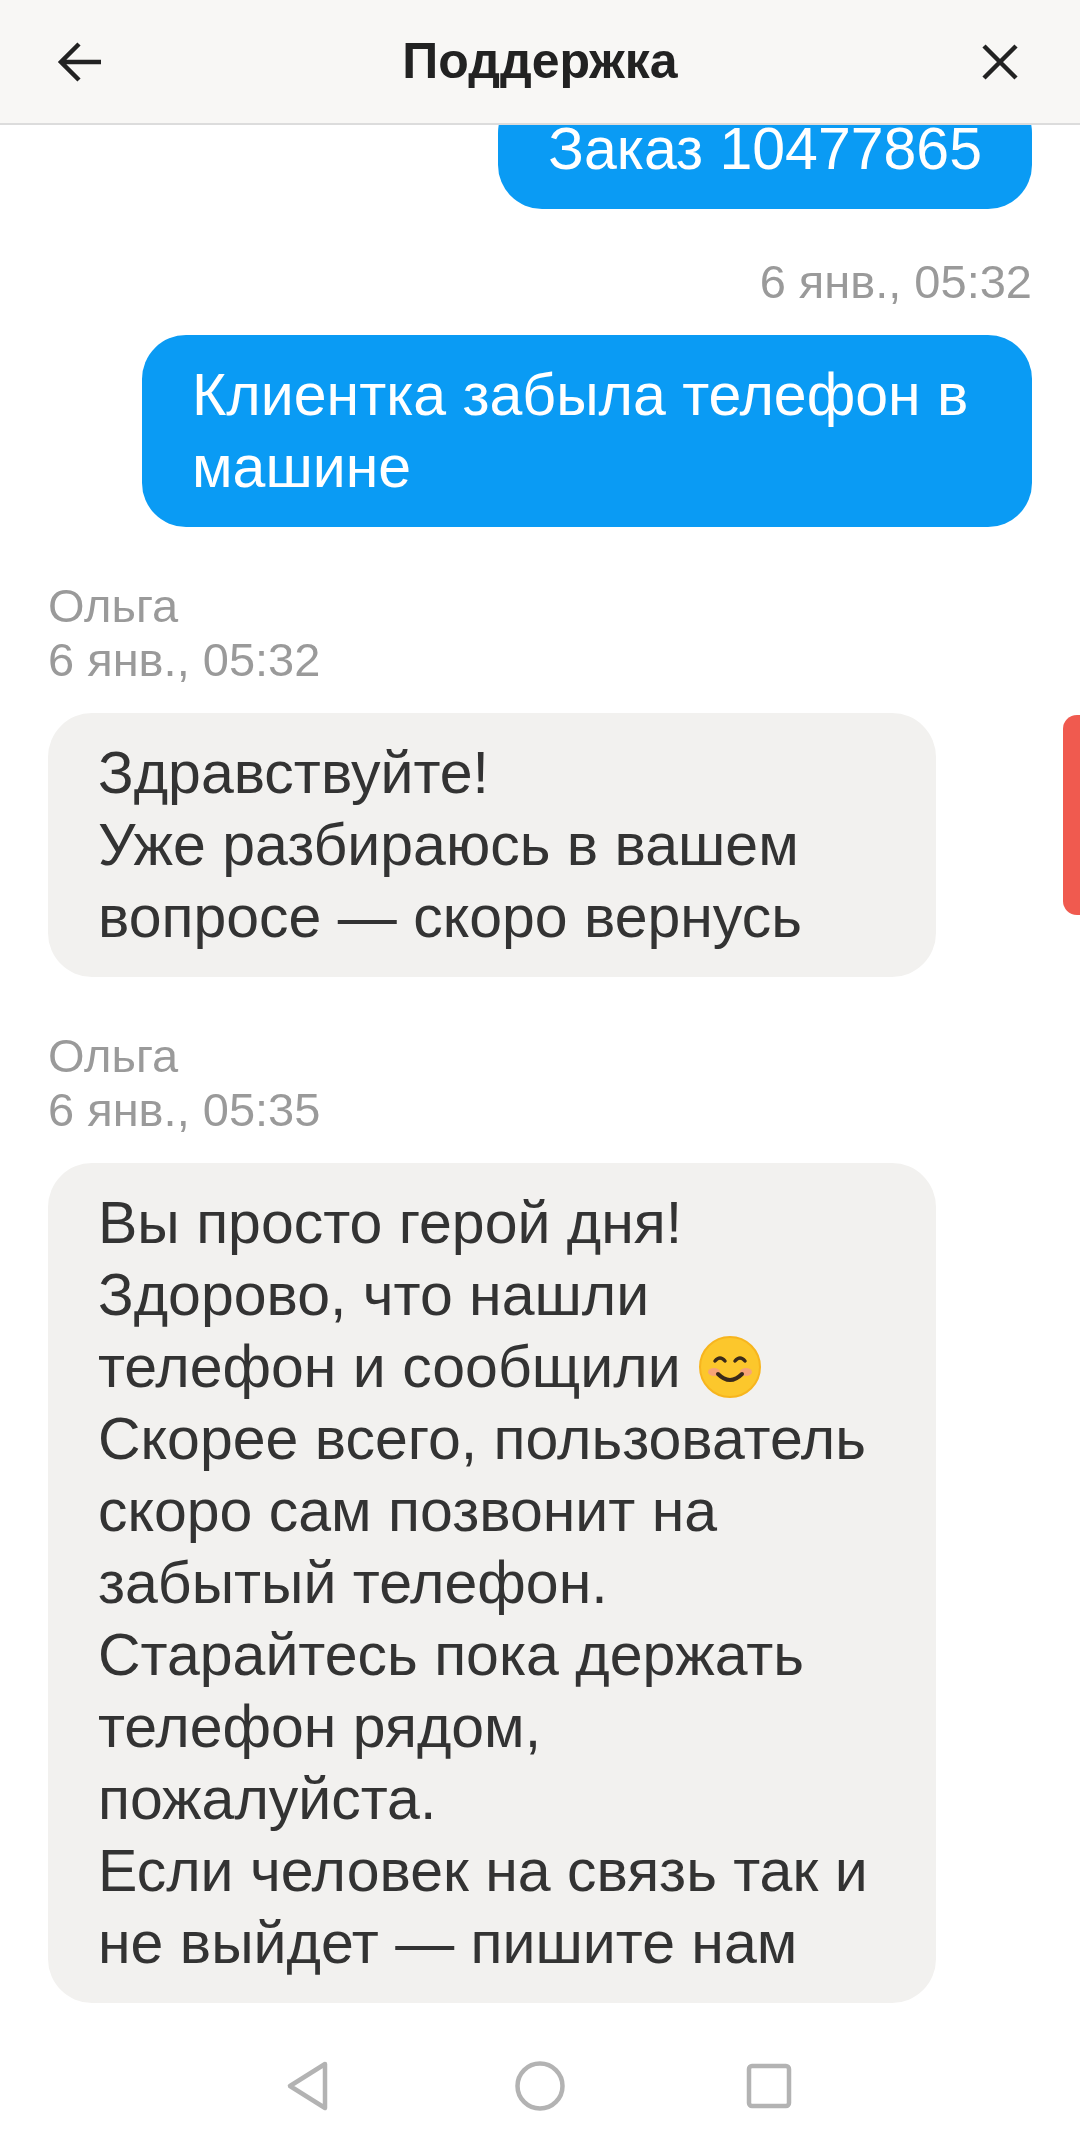 This screenshot has height=2150, width=1080. I want to click on message-bubble: Клиентка забыла телефон в машине, so click(587, 431).